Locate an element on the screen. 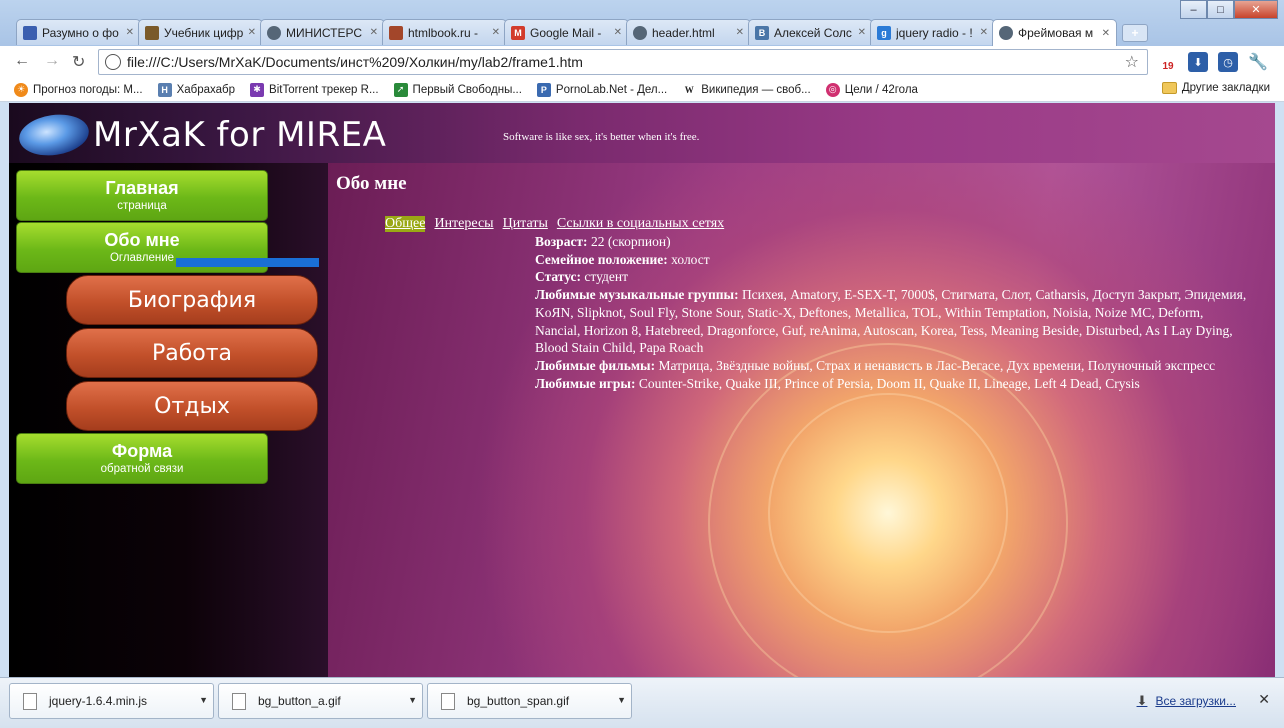  tab-razumno: Разумно о фо ✕ is located at coordinates (78, 32).